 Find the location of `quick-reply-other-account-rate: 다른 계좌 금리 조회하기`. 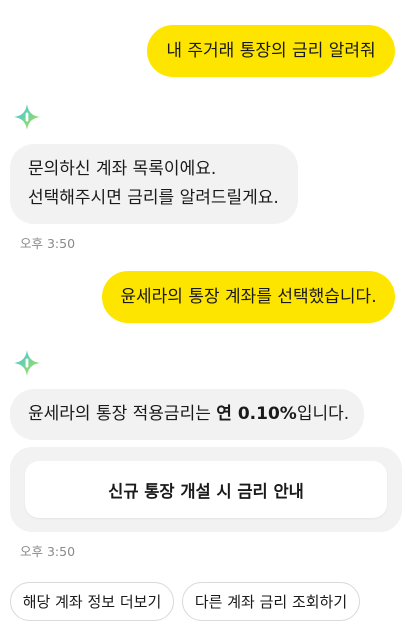

quick-reply-other-account-rate: 다른 계좌 금리 조회하기 is located at coordinates (271, 601).